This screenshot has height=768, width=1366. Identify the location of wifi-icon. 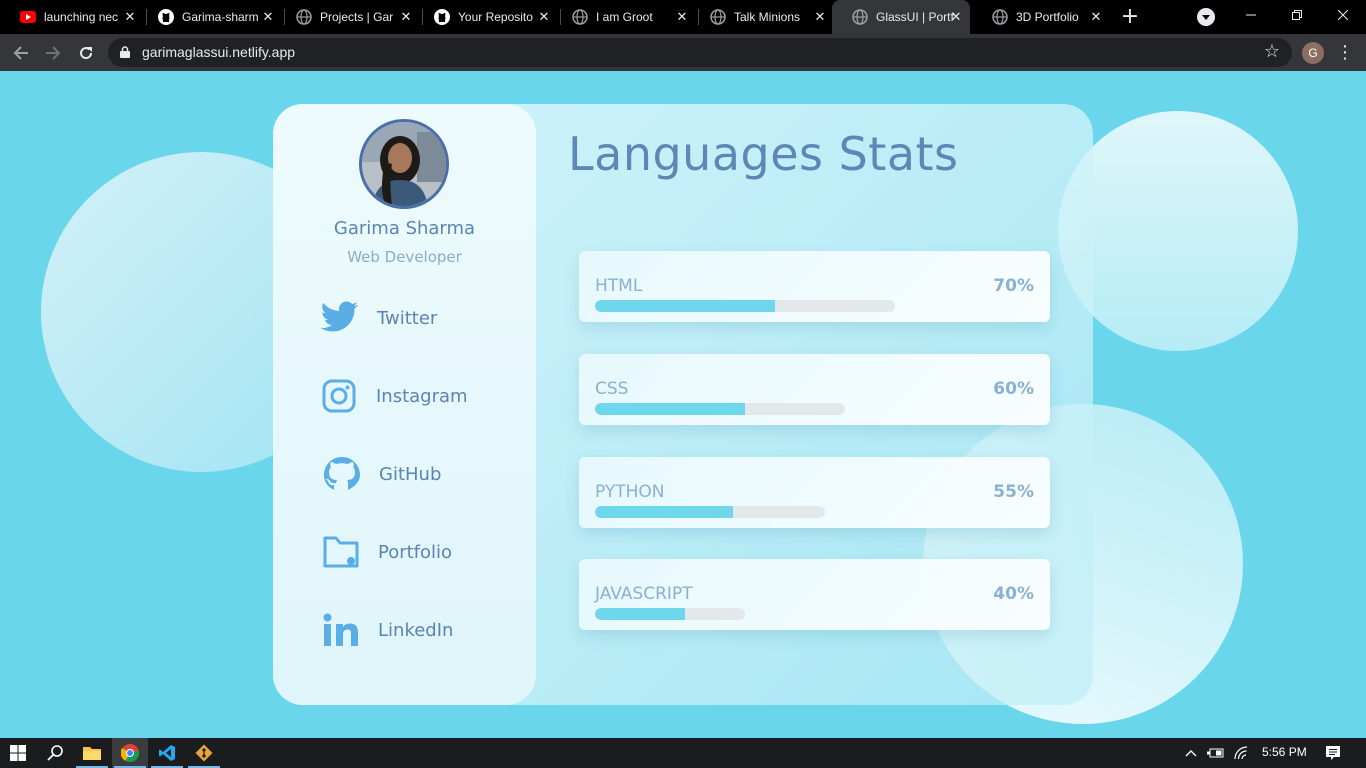
(1241, 753).